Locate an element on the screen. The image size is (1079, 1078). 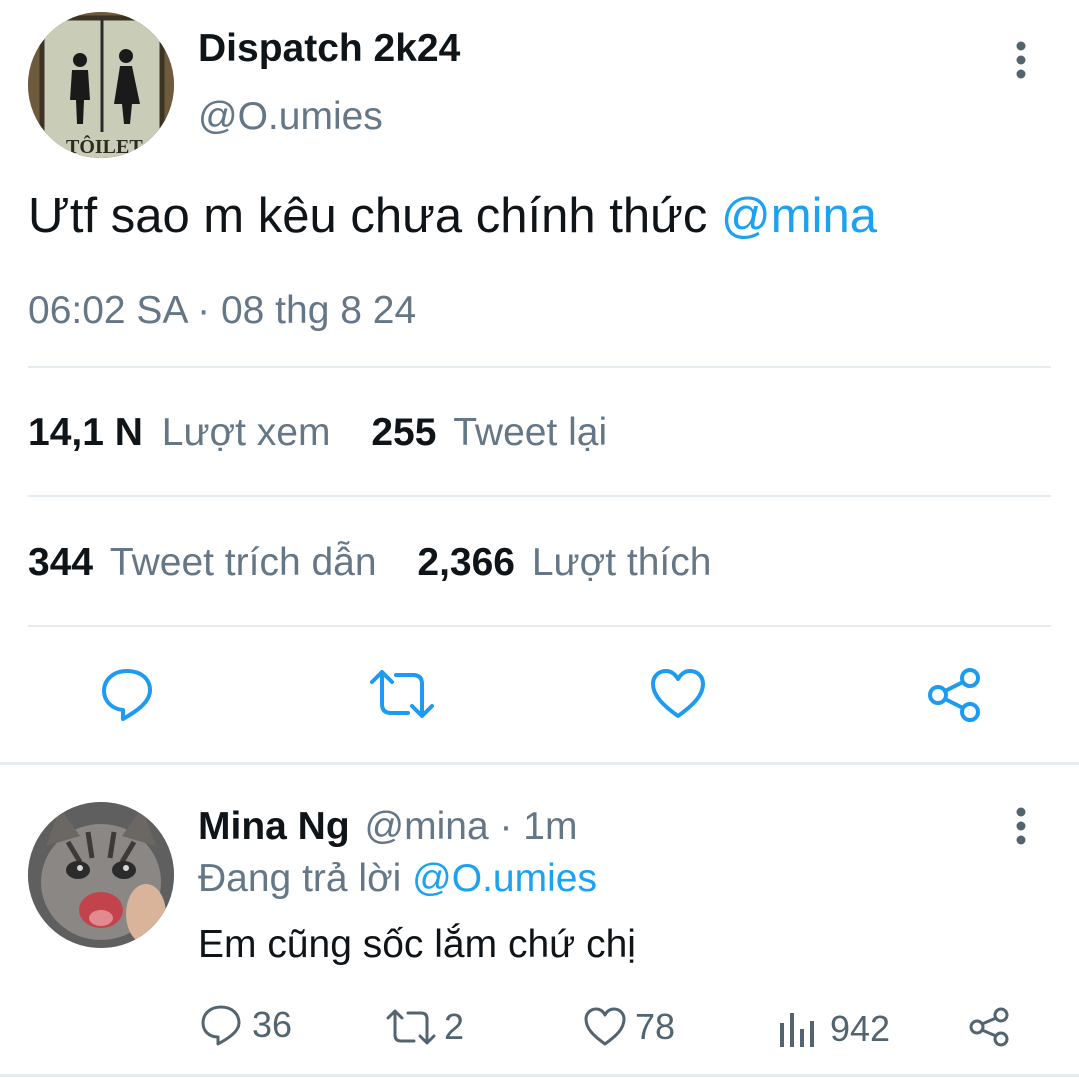
likes-stat: 2,366 Lượt thích is located at coordinates (564, 562).